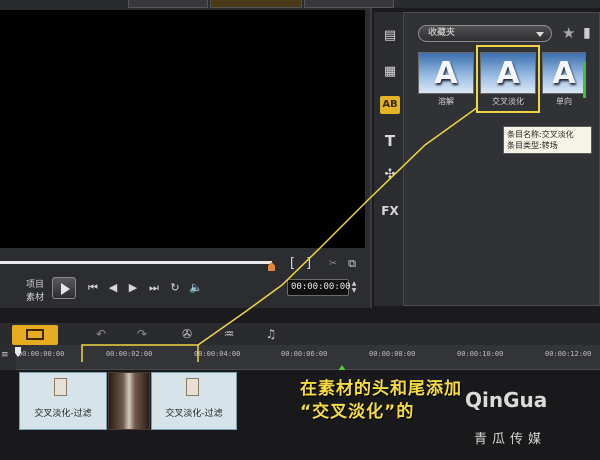 This screenshot has width=600, height=460. What do you see at coordinates (390, 36) in the screenshot?
I see `media-library-icon: ▤` at bounding box center [390, 36].